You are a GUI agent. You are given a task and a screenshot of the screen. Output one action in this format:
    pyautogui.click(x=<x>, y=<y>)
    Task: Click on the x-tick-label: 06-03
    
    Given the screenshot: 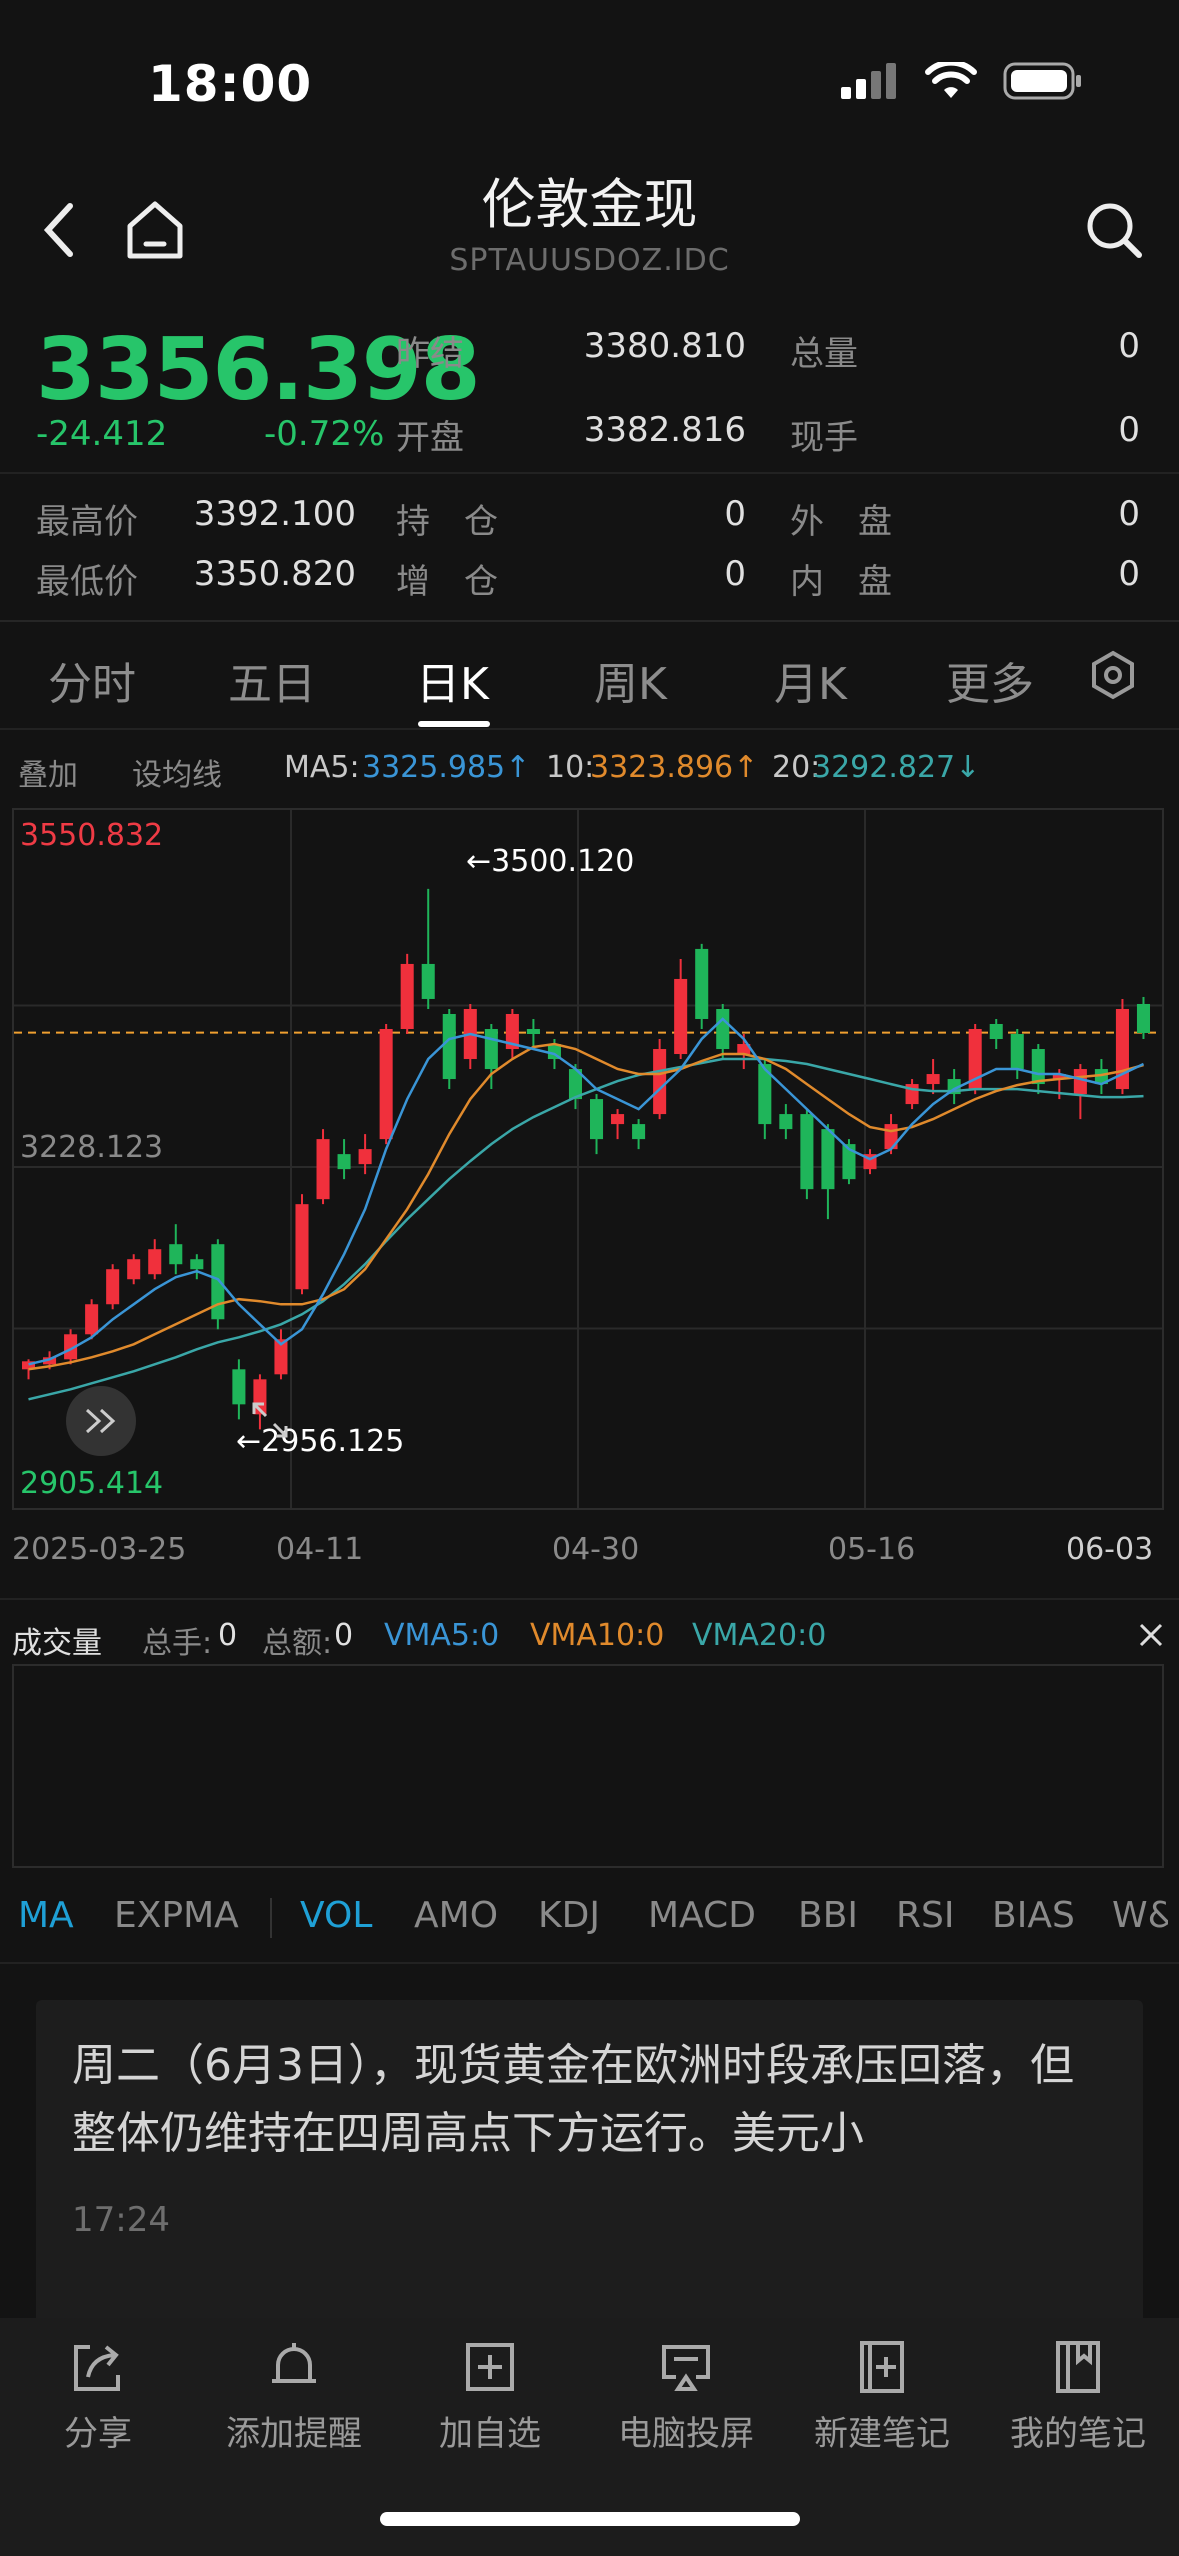 What is the action you would take?
    pyautogui.click(x=1110, y=1549)
    